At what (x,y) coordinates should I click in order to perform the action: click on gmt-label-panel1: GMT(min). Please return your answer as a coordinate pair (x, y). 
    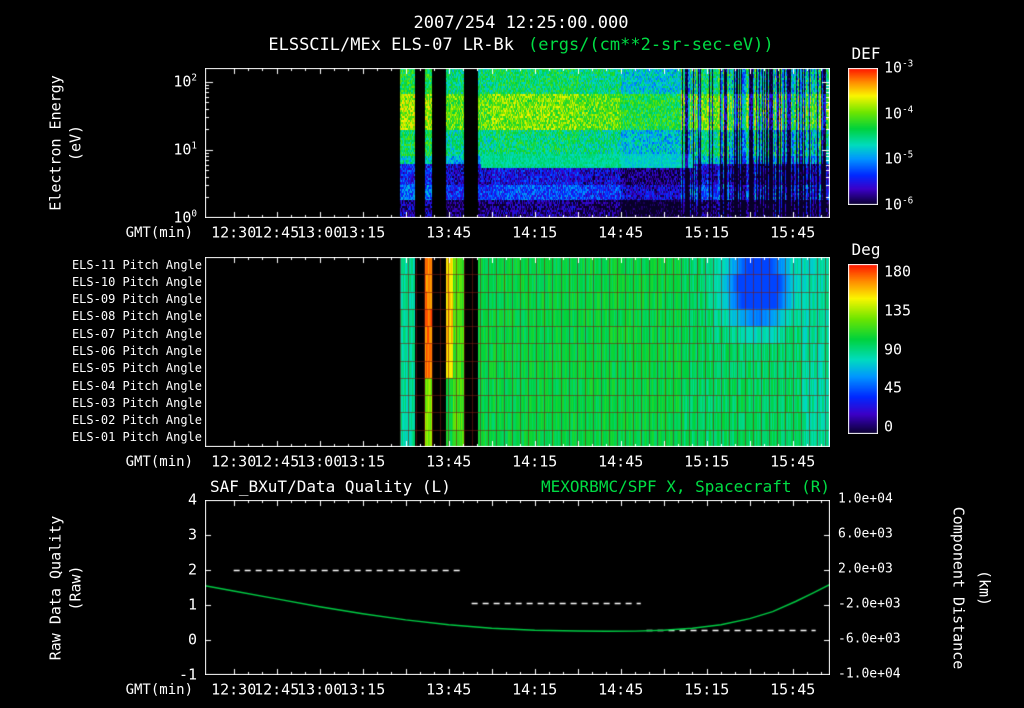
    Looking at the image, I should click on (159, 232).